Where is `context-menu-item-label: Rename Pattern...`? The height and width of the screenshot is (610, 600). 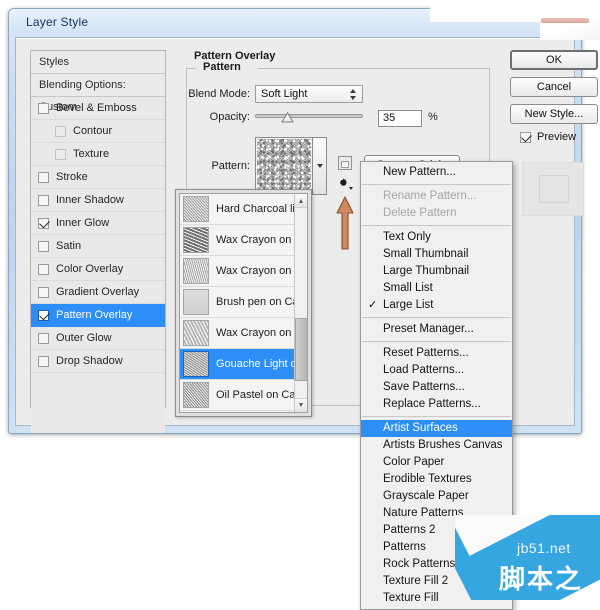
context-menu-item-label: Rename Pattern... is located at coordinates (430, 196).